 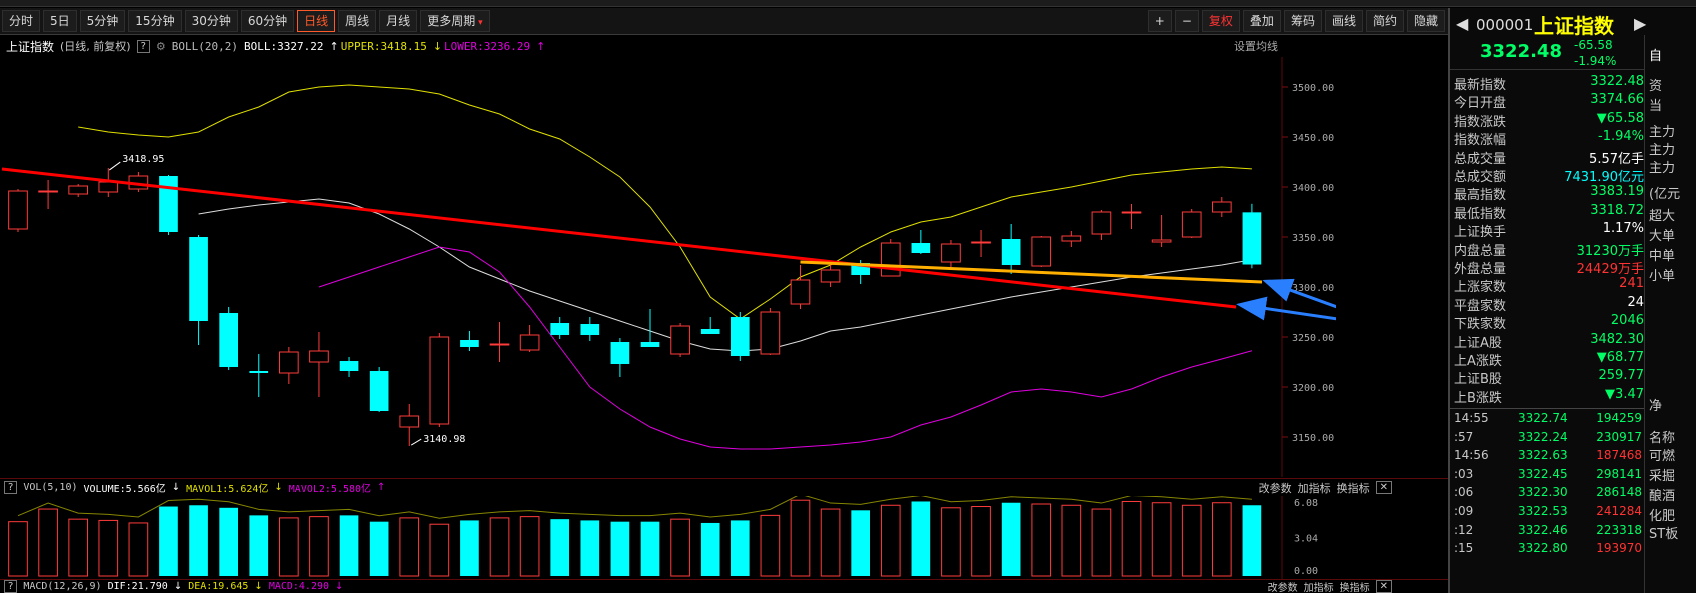 I want to click on stat-label: 平盘家数, so click(x=1480, y=306).